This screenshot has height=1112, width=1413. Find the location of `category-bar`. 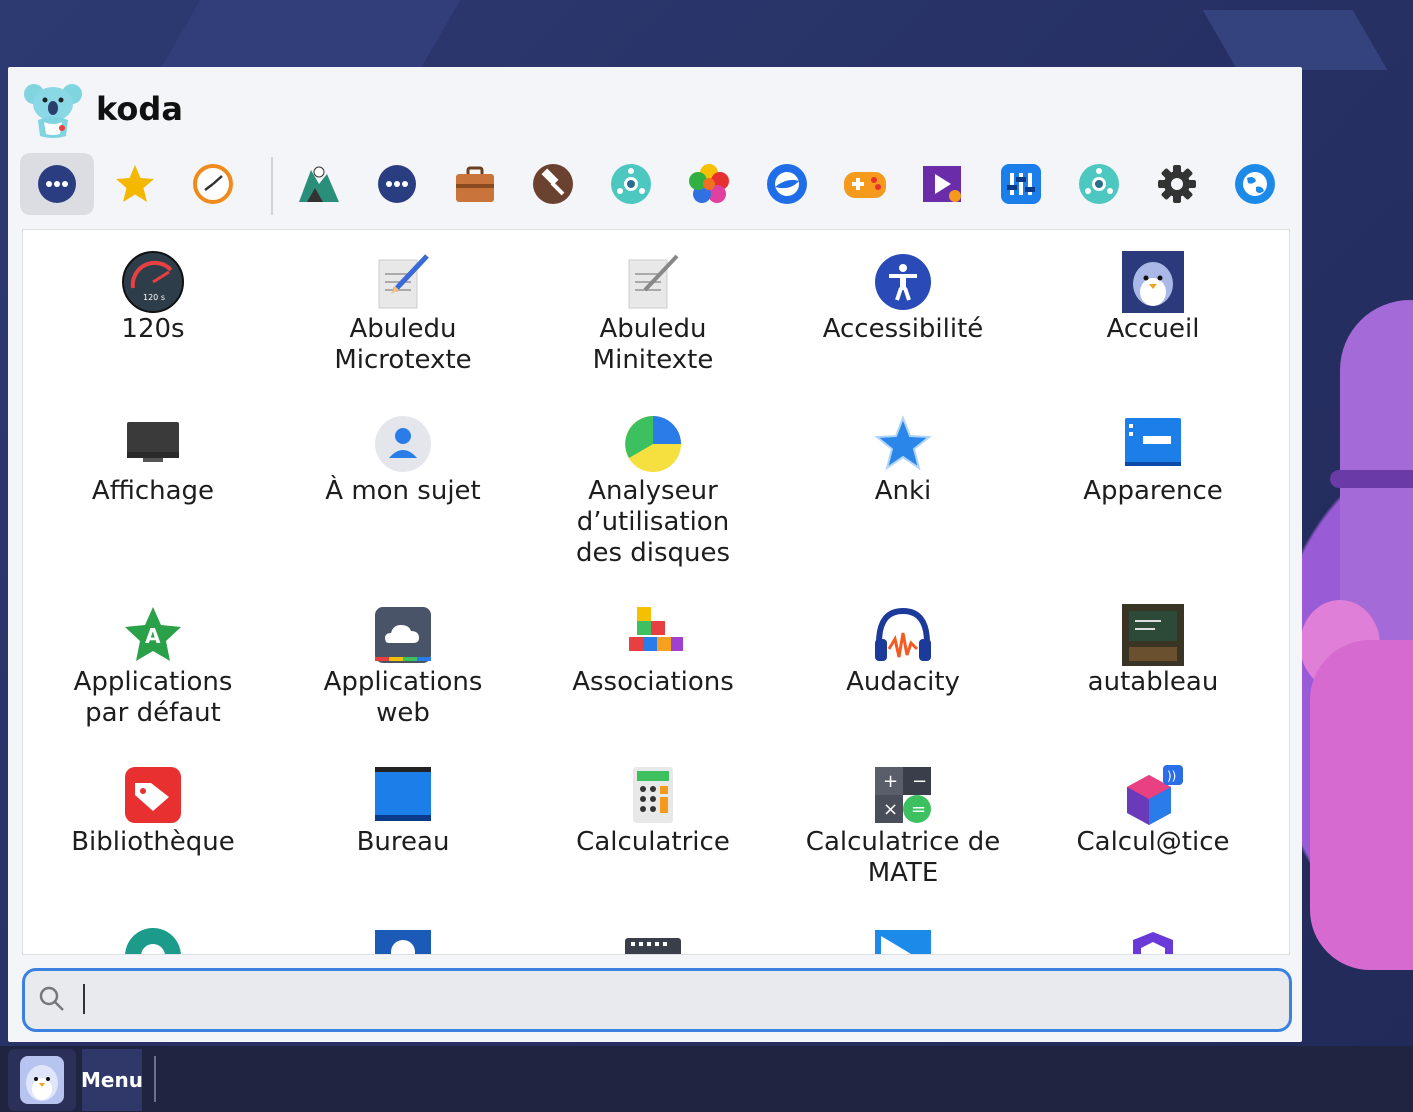

category-bar is located at coordinates (655, 184).